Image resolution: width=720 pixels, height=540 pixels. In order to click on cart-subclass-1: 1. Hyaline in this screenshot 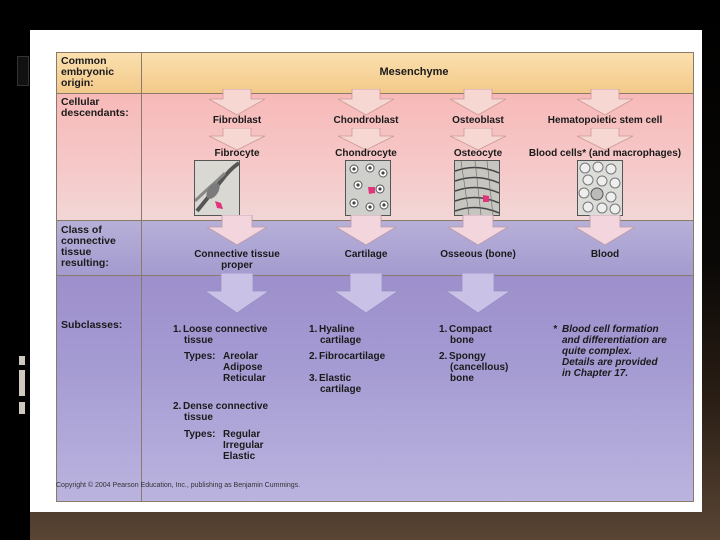, I will do `click(332, 329)`.